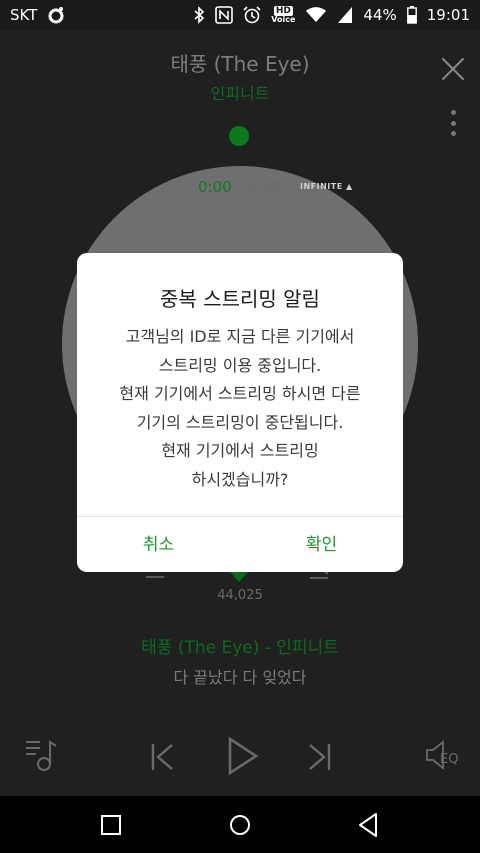 This screenshot has width=480, height=853. What do you see at coordinates (321, 542) in the screenshot?
I see `confirm-button: 확인` at bounding box center [321, 542].